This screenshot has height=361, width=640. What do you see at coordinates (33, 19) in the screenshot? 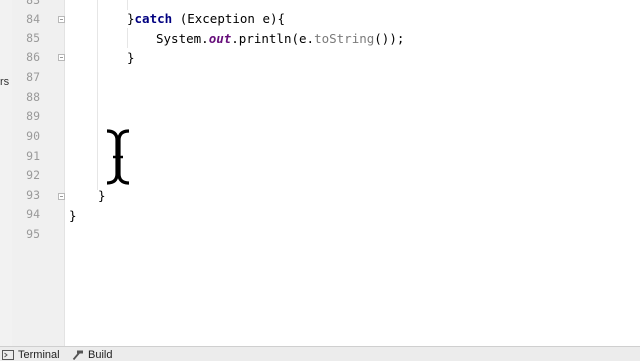
I see `line-number: 84` at bounding box center [33, 19].